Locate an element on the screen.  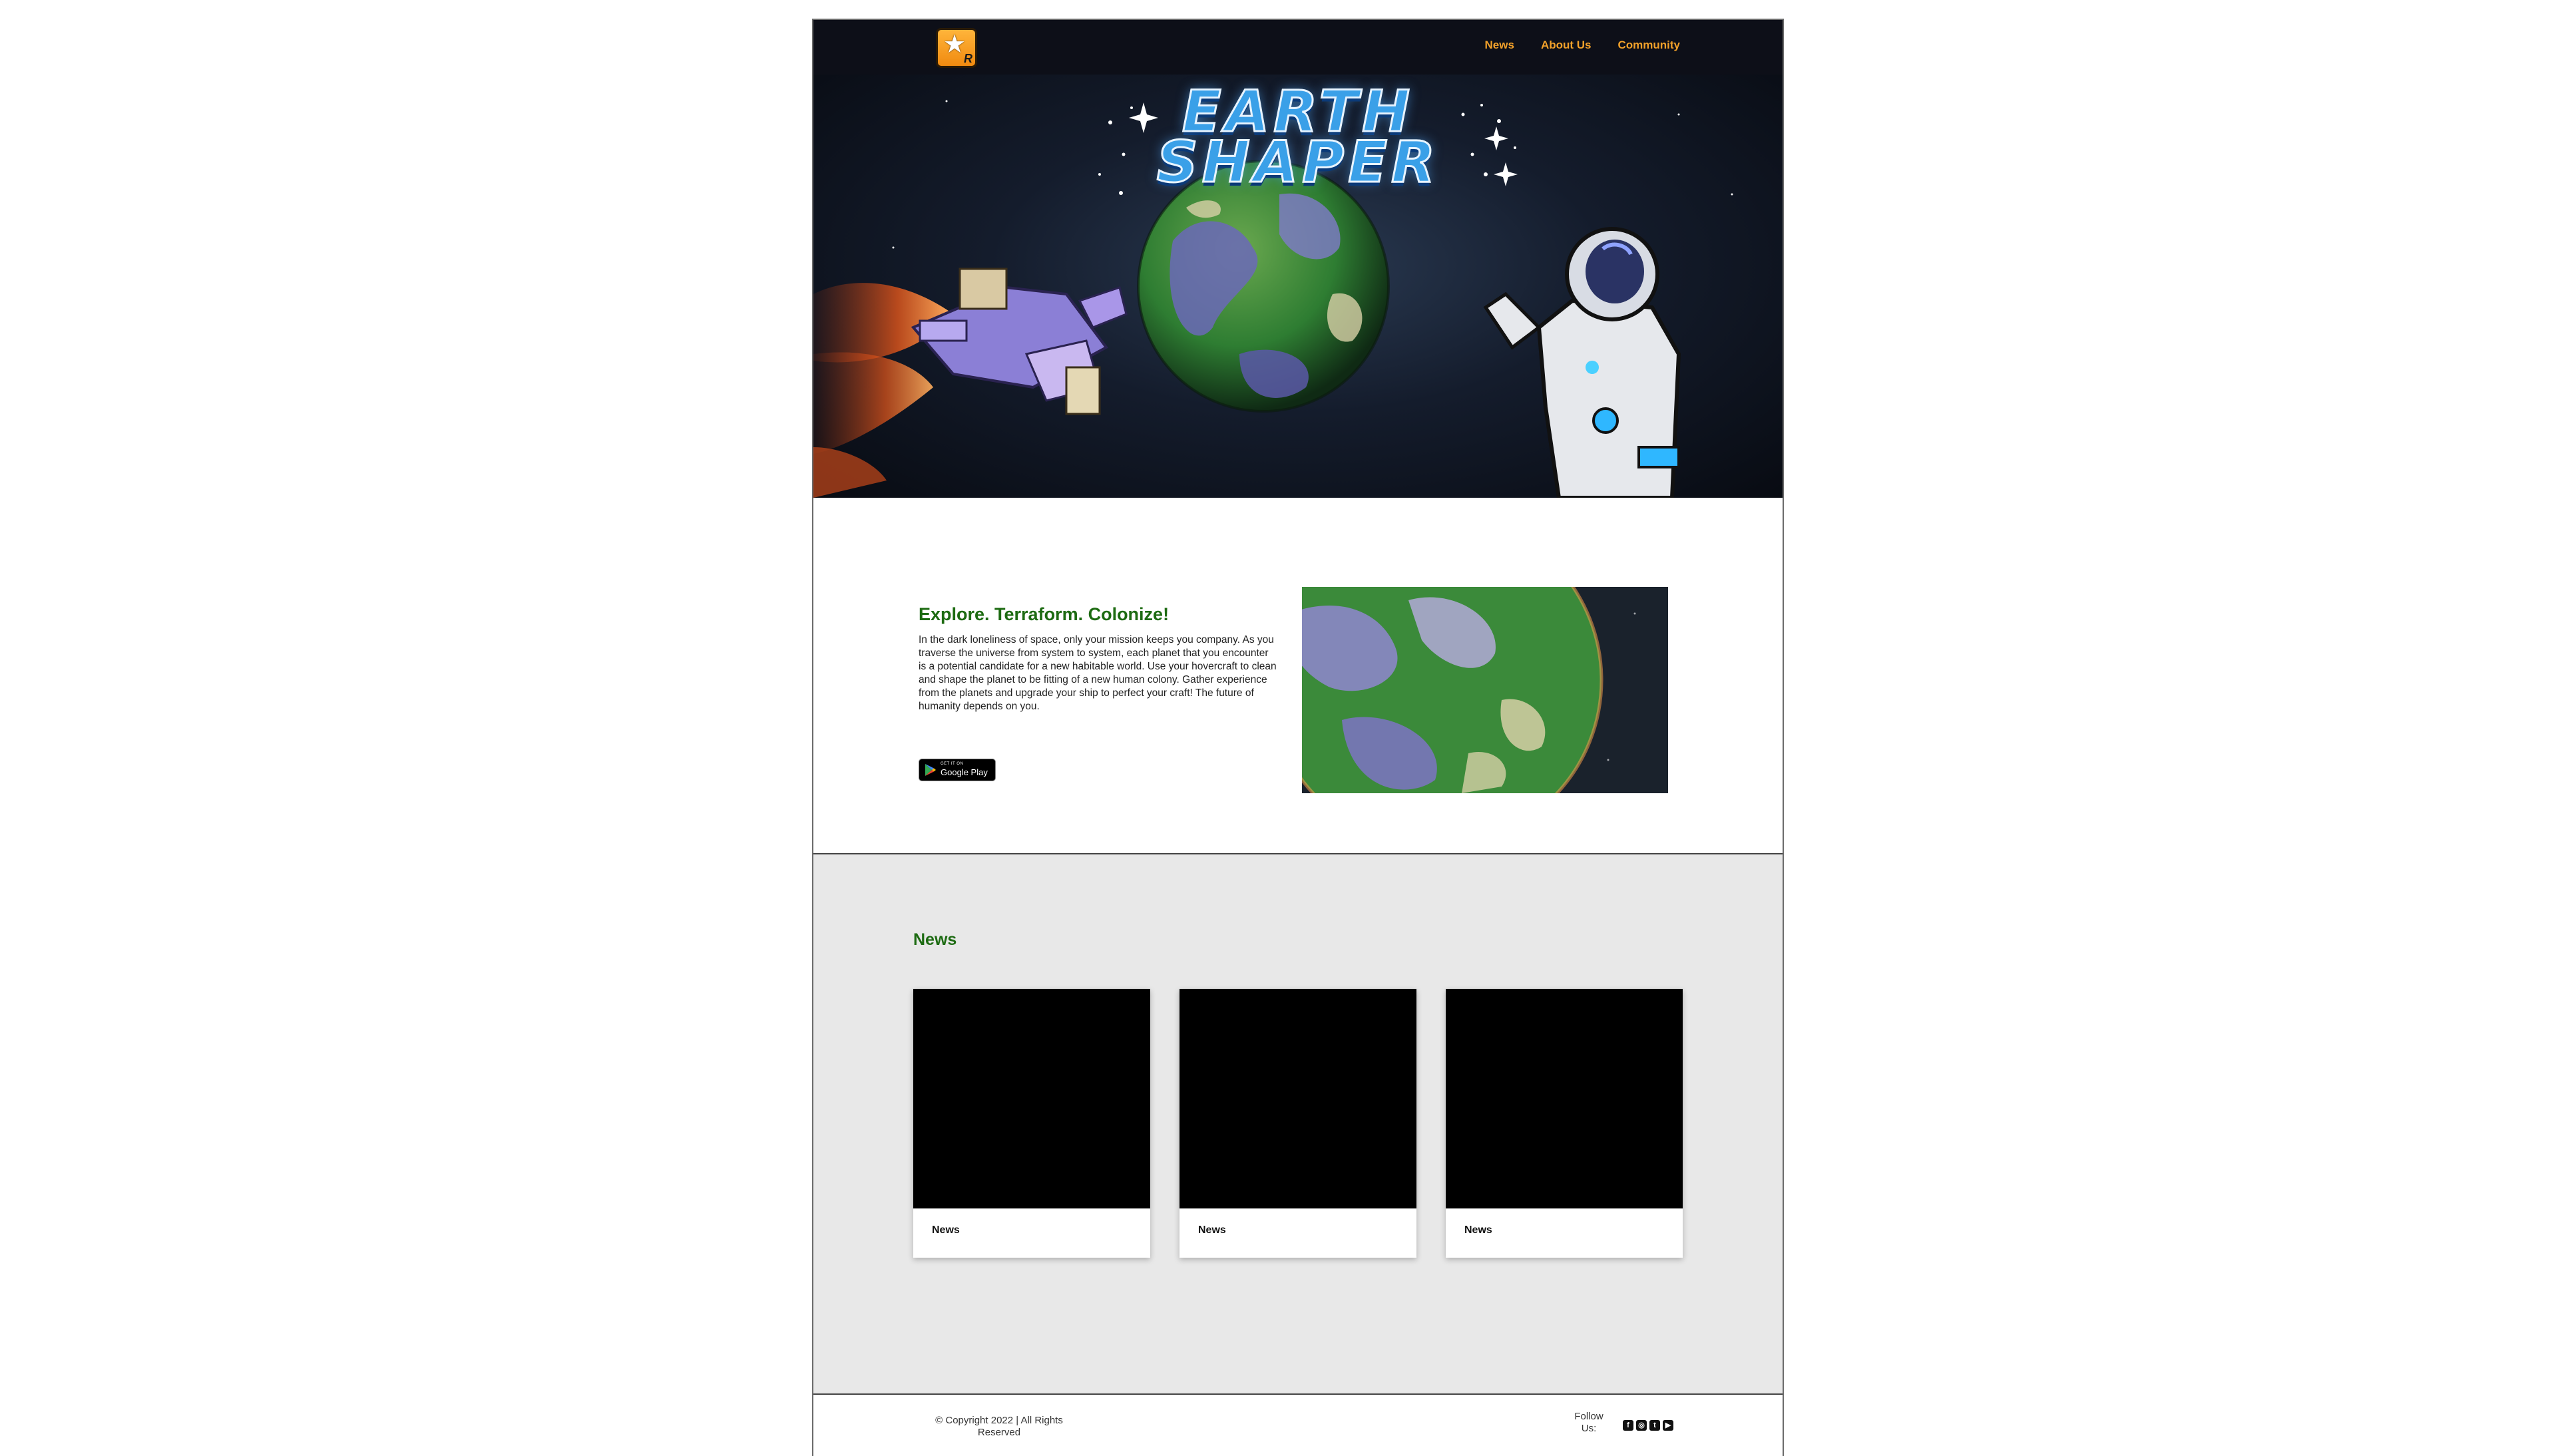
nav-link-news: News is located at coordinates (1499, 45).